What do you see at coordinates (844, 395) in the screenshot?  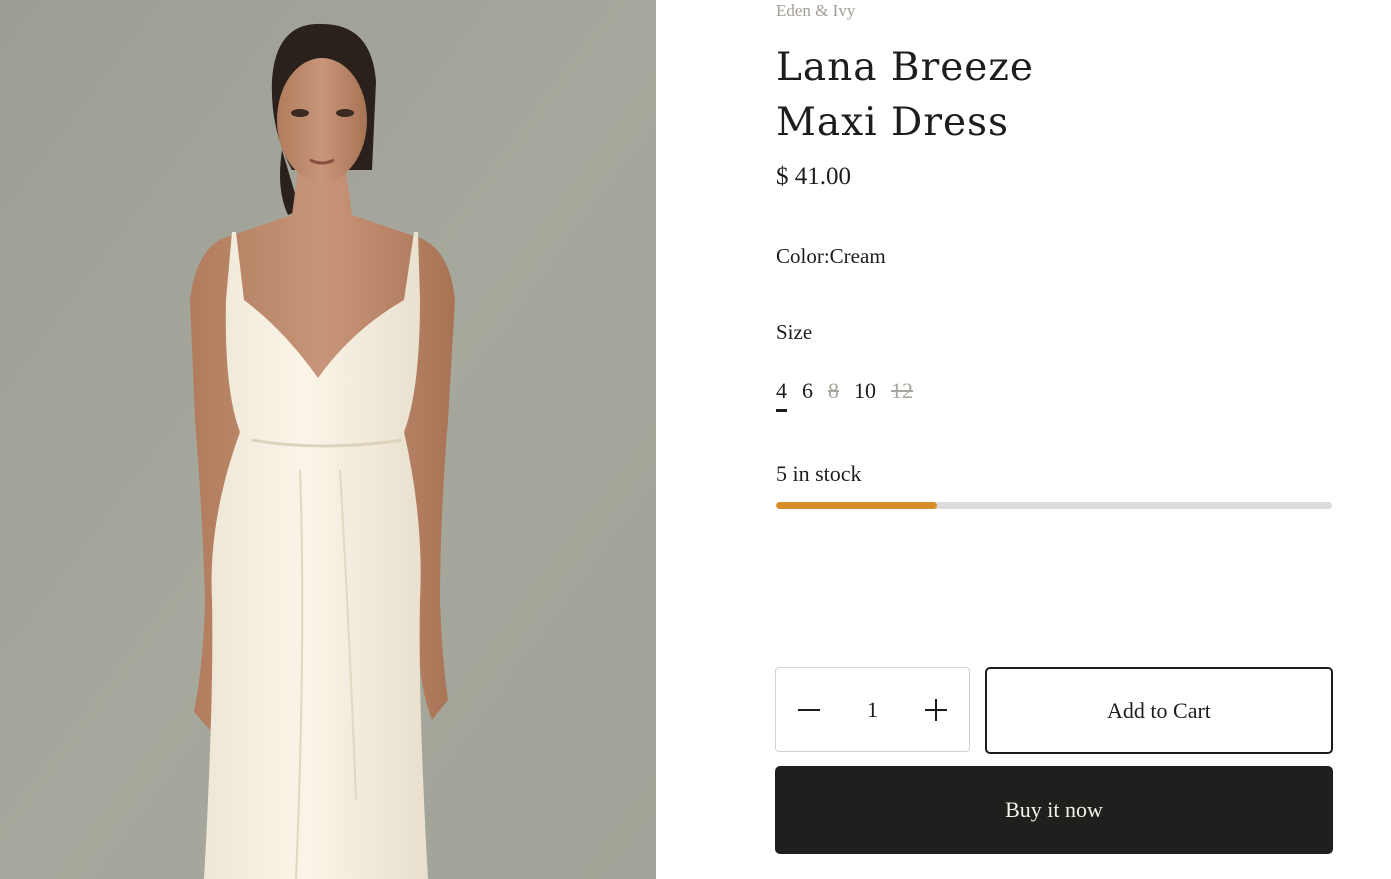 I see `size-options: 4 6 8 10 12` at bounding box center [844, 395].